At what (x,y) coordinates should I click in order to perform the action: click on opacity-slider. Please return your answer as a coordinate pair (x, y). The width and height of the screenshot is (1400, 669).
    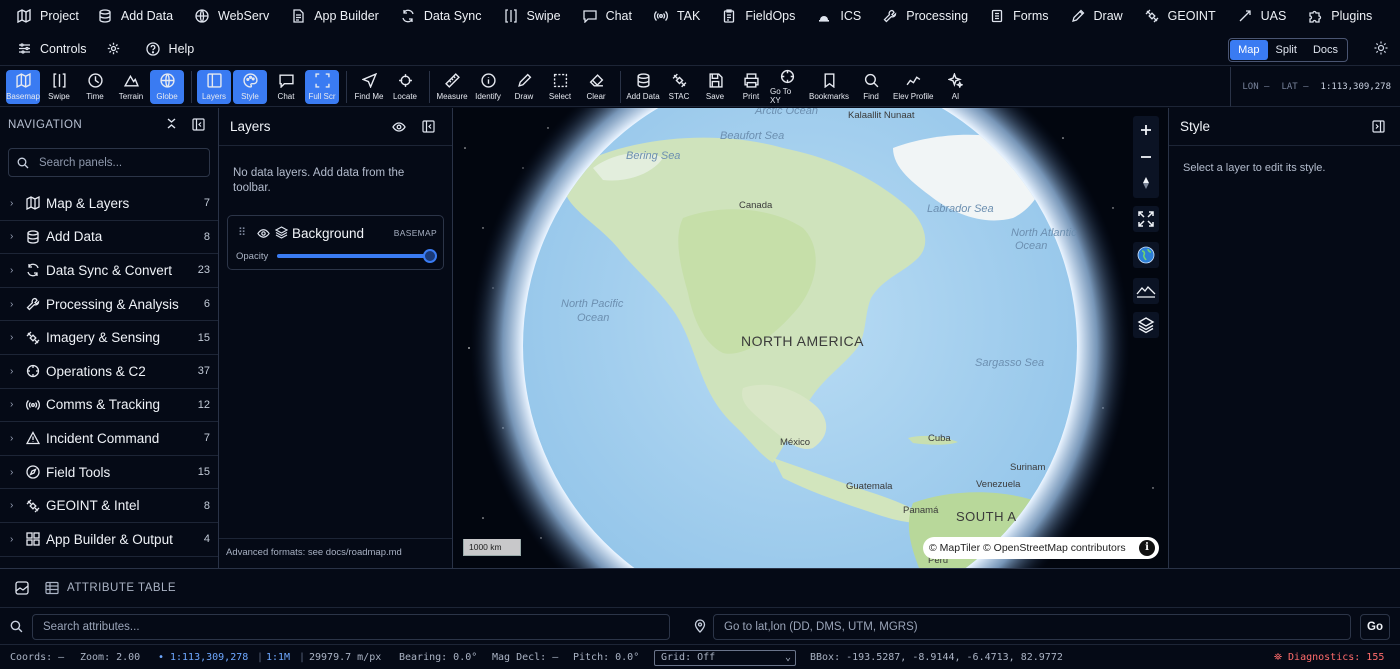
    Looking at the image, I should click on (357, 256).